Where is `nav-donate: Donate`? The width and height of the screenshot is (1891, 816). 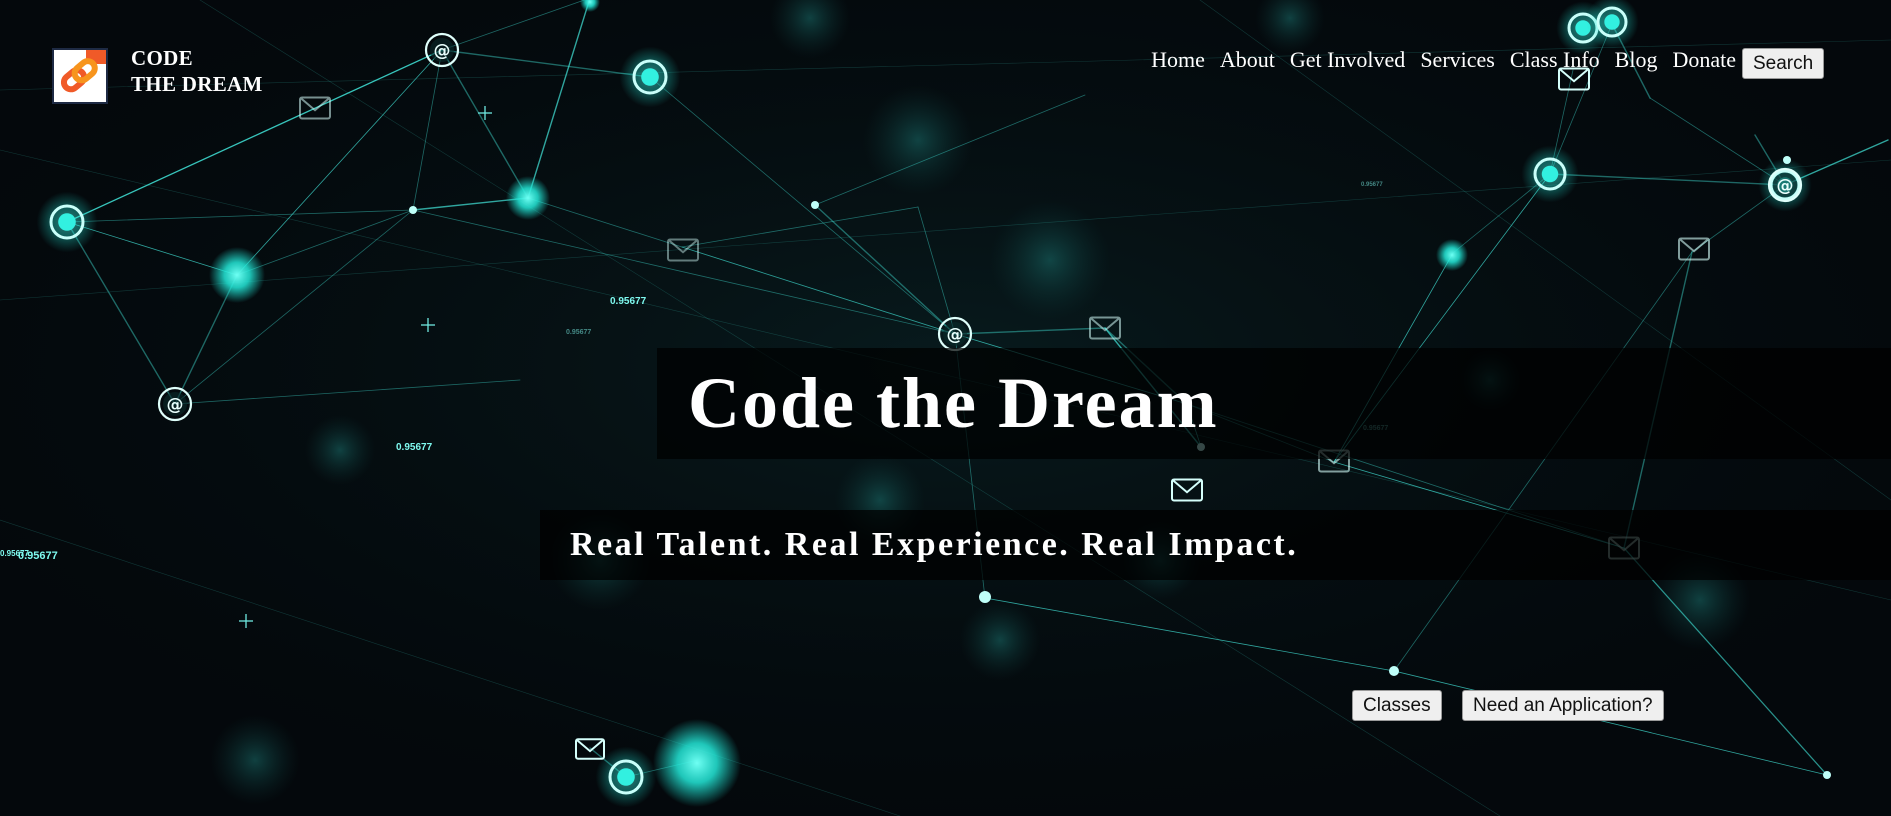 nav-donate: Donate is located at coordinates (1704, 60).